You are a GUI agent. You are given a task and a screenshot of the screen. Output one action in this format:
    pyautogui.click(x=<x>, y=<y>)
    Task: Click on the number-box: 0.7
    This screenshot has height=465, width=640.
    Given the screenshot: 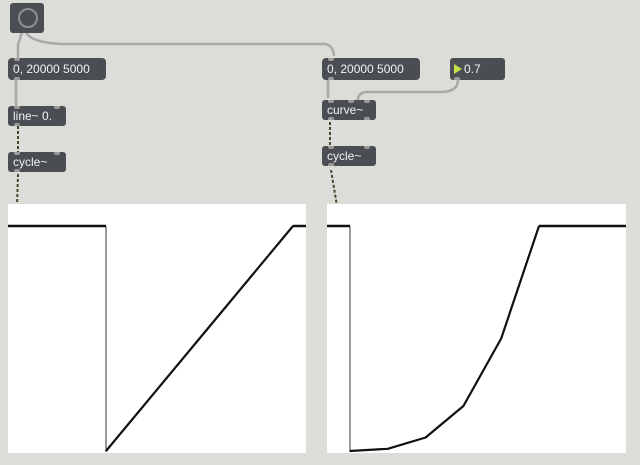 What is the action you would take?
    pyautogui.click(x=477, y=69)
    